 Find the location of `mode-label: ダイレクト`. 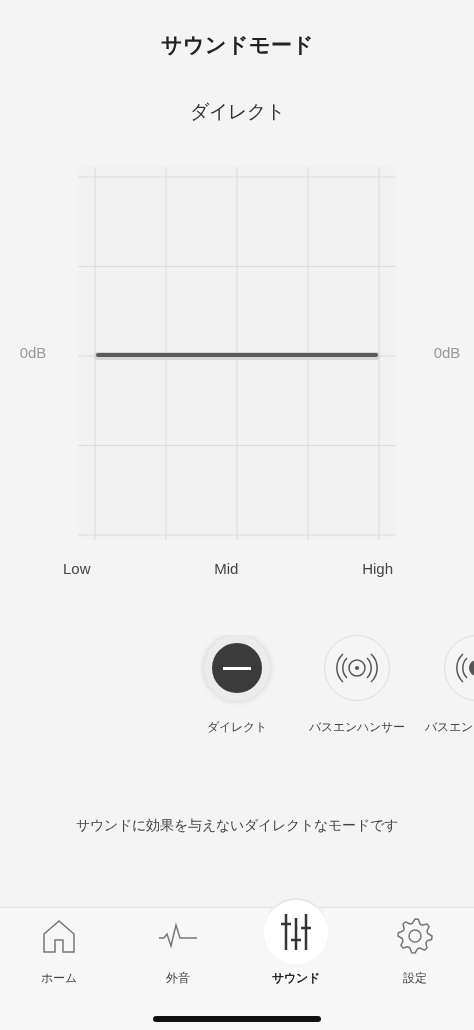

mode-label: ダイレクト is located at coordinates (237, 727).